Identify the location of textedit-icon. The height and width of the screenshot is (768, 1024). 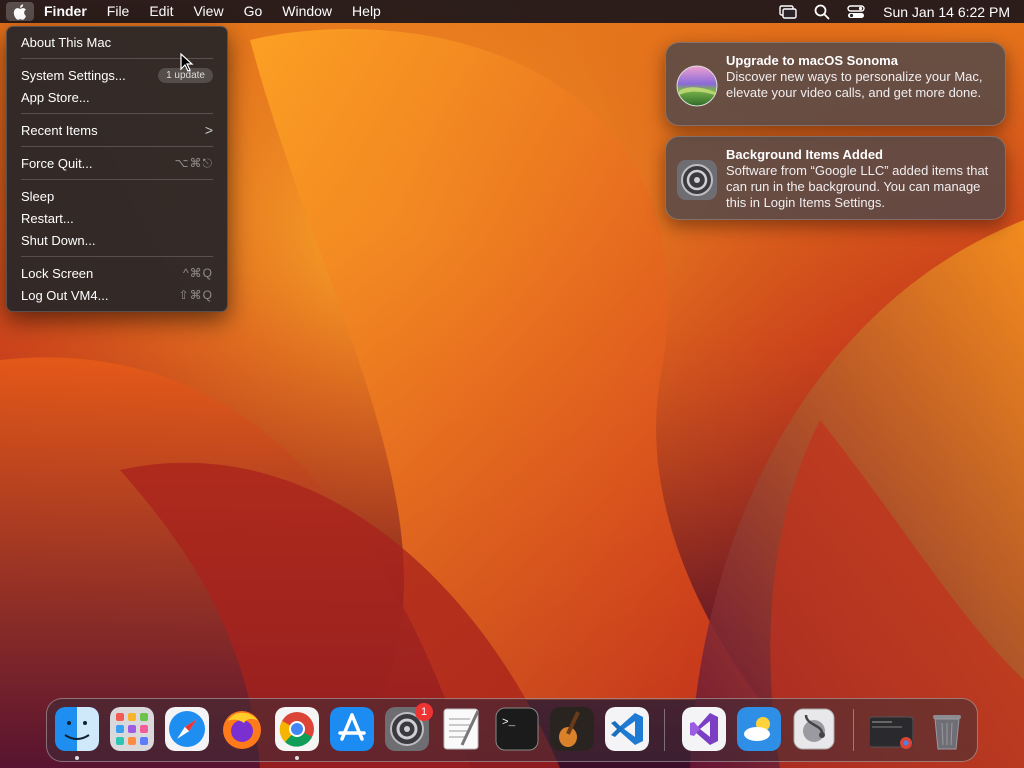
(462, 729).